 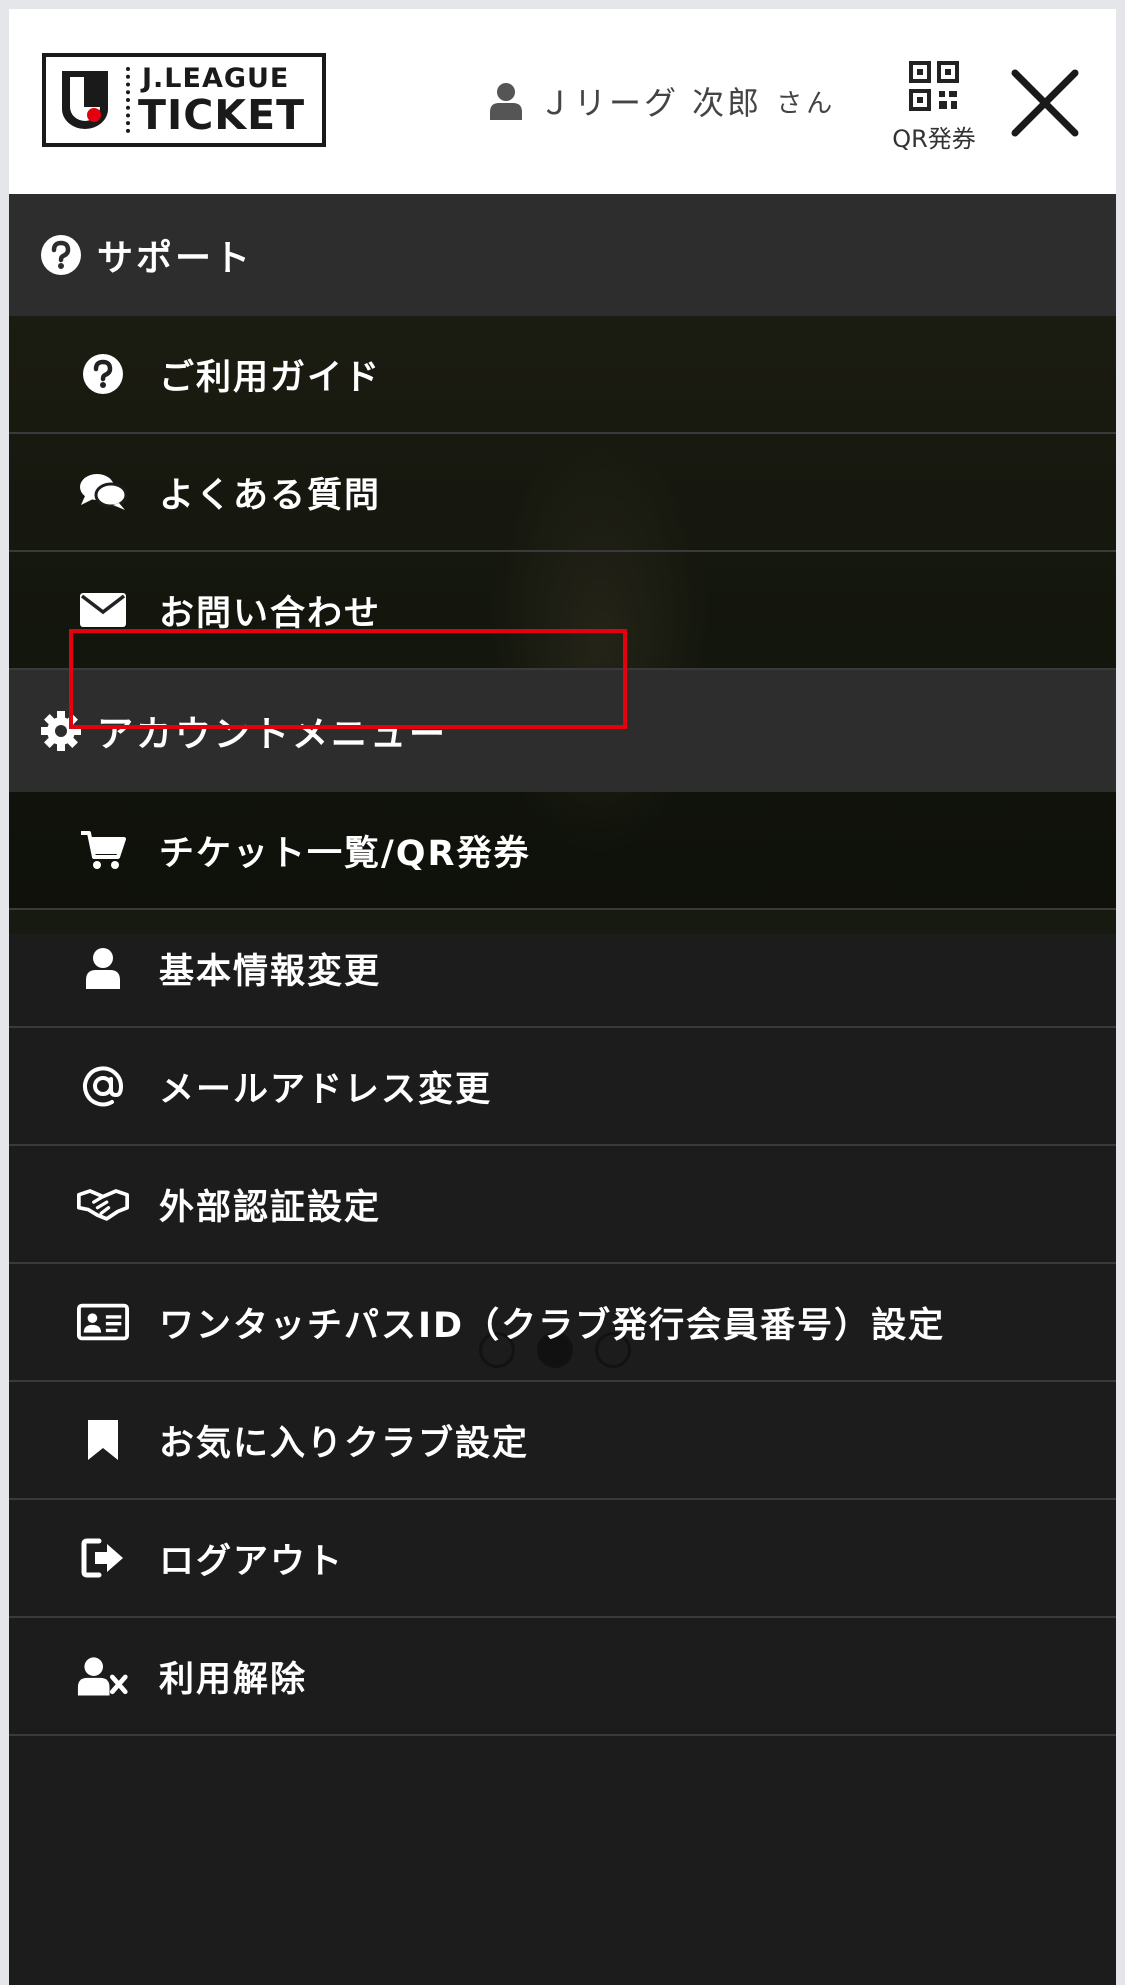 I want to click on menu-item-label: ご利用ガイド, so click(x=270, y=377).